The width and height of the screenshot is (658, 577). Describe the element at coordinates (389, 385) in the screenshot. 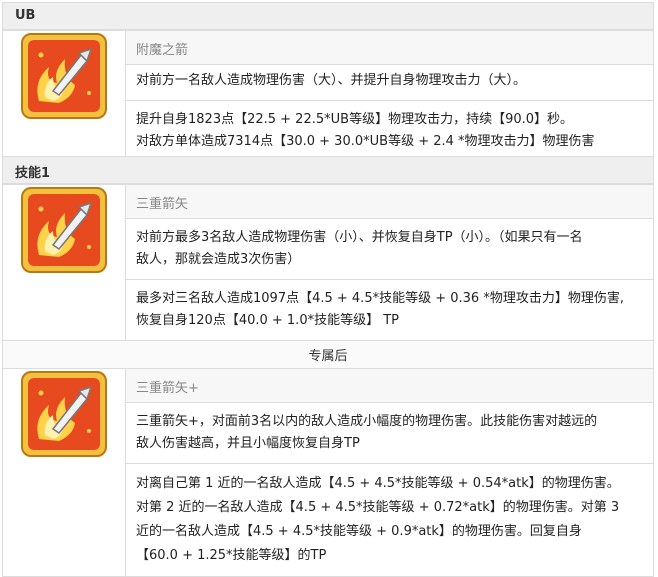

I see `skill1-plus-name: 三重箭矢+` at that location.